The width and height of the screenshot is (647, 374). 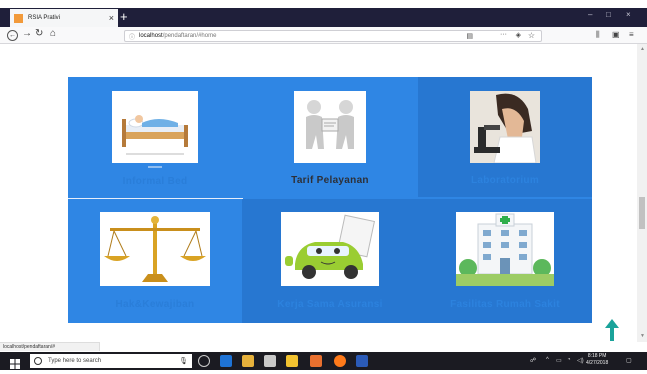 I want to click on clock-time: 8:18 PM, so click(x=597, y=356).